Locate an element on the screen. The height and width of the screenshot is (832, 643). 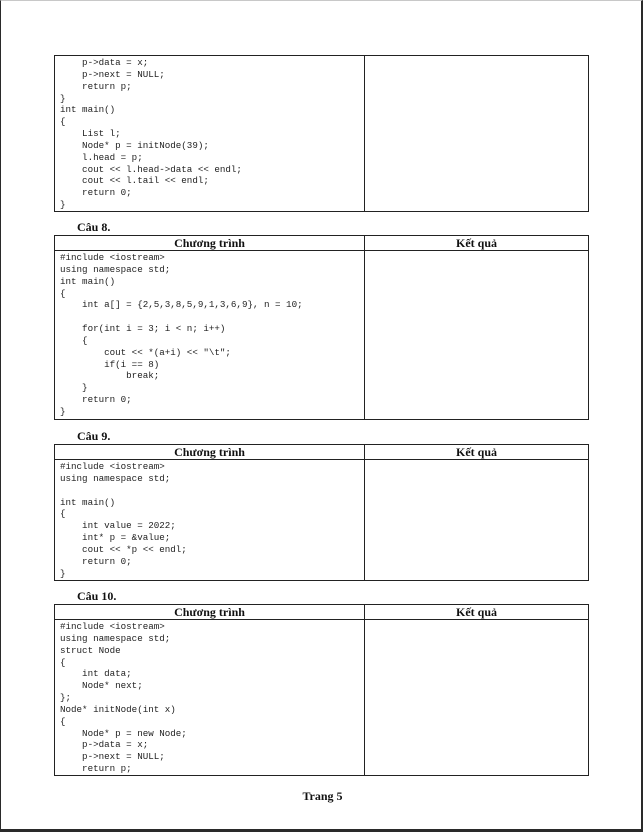
code-line: List l; is located at coordinates (90, 134).